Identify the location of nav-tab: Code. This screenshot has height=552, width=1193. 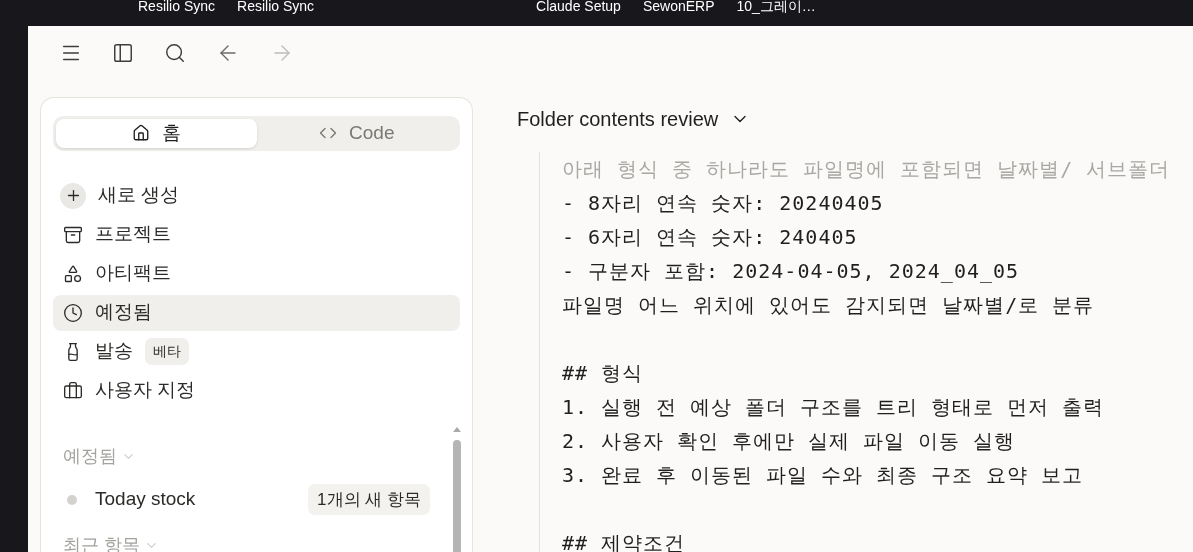
(356, 133).